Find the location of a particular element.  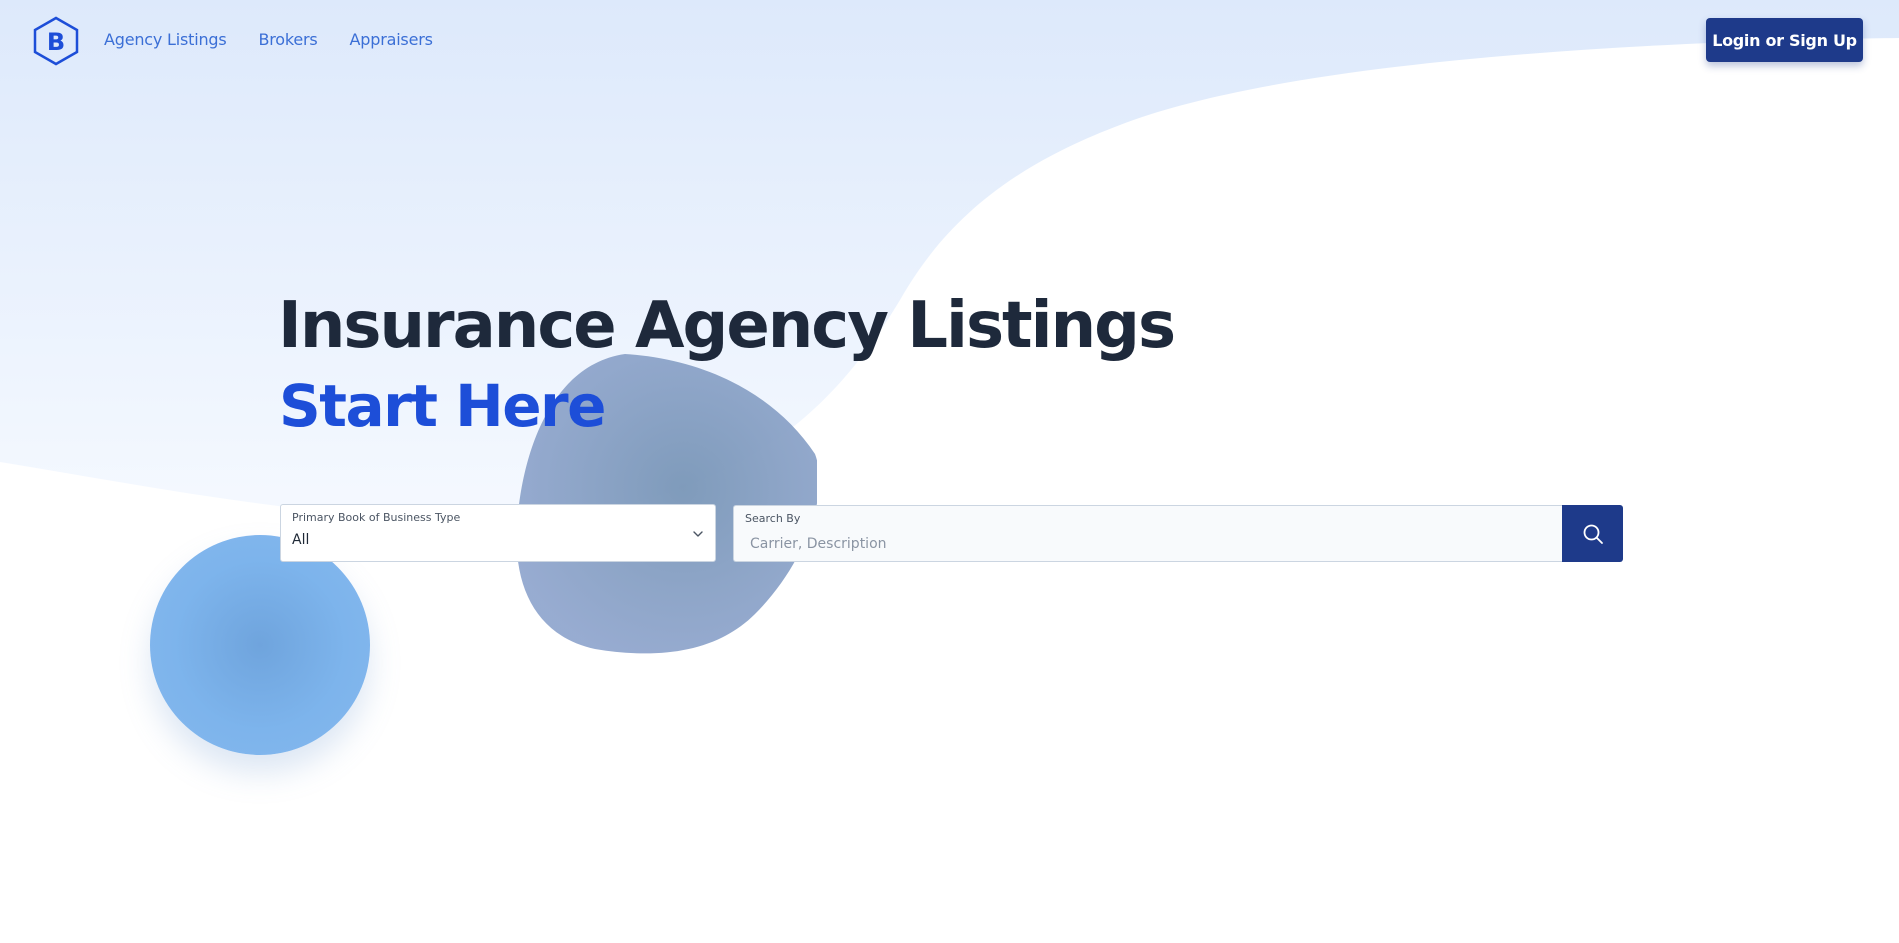

decorative-circle-blob is located at coordinates (260, 645).